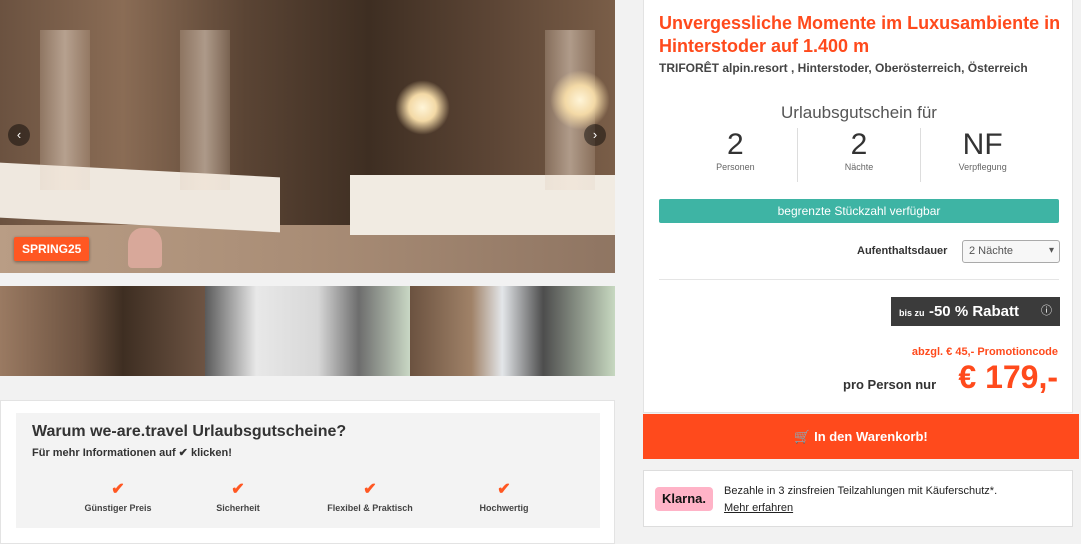  I want to click on feature-price: ✔ Günstiger Preis, so click(118, 496).